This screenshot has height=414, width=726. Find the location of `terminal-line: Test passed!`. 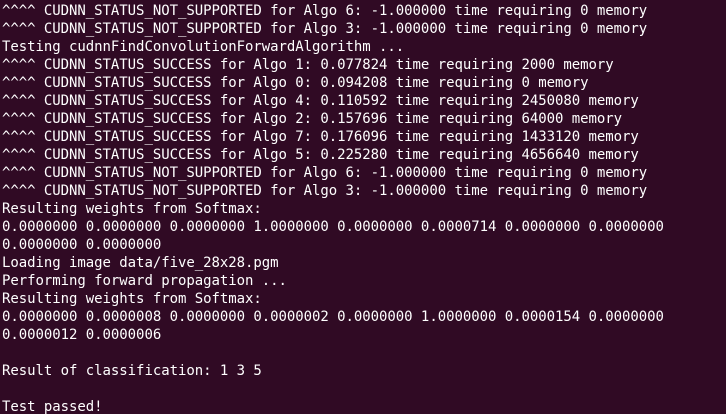

terminal-line: Test passed! is located at coordinates (52, 406).